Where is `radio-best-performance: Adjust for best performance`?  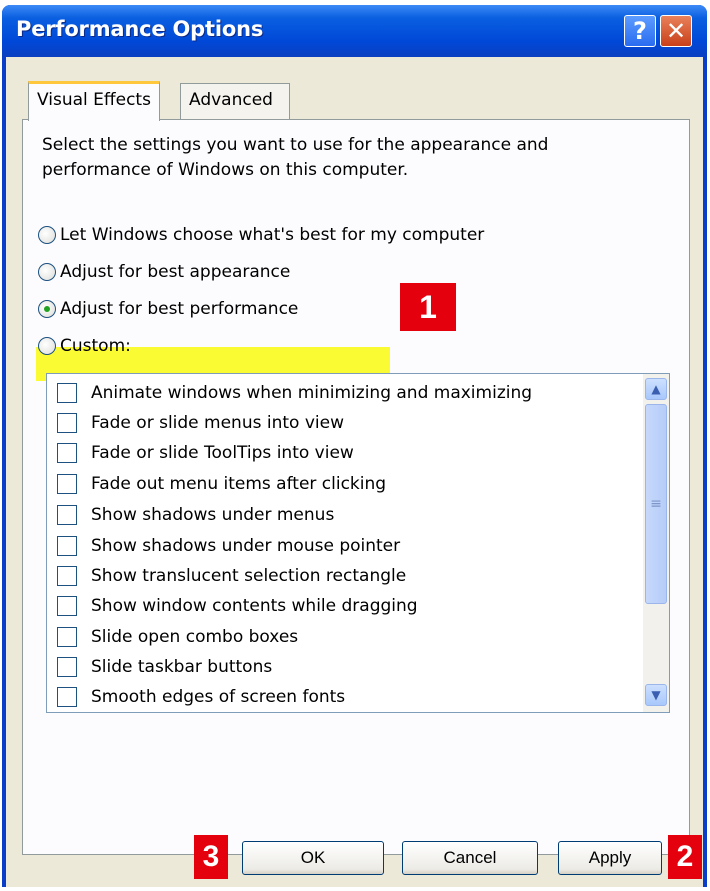
radio-best-performance: Adjust for best performance is located at coordinates (168, 309).